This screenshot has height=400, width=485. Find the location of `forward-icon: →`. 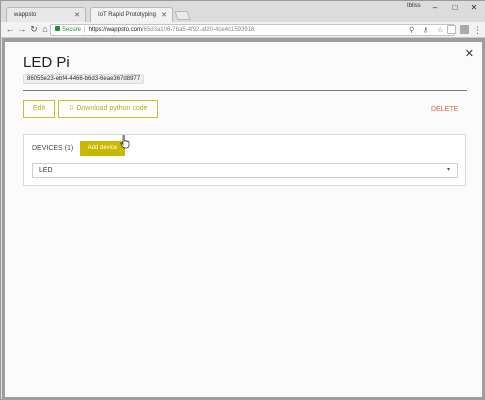

forward-icon: → is located at coordinates (22, 29).